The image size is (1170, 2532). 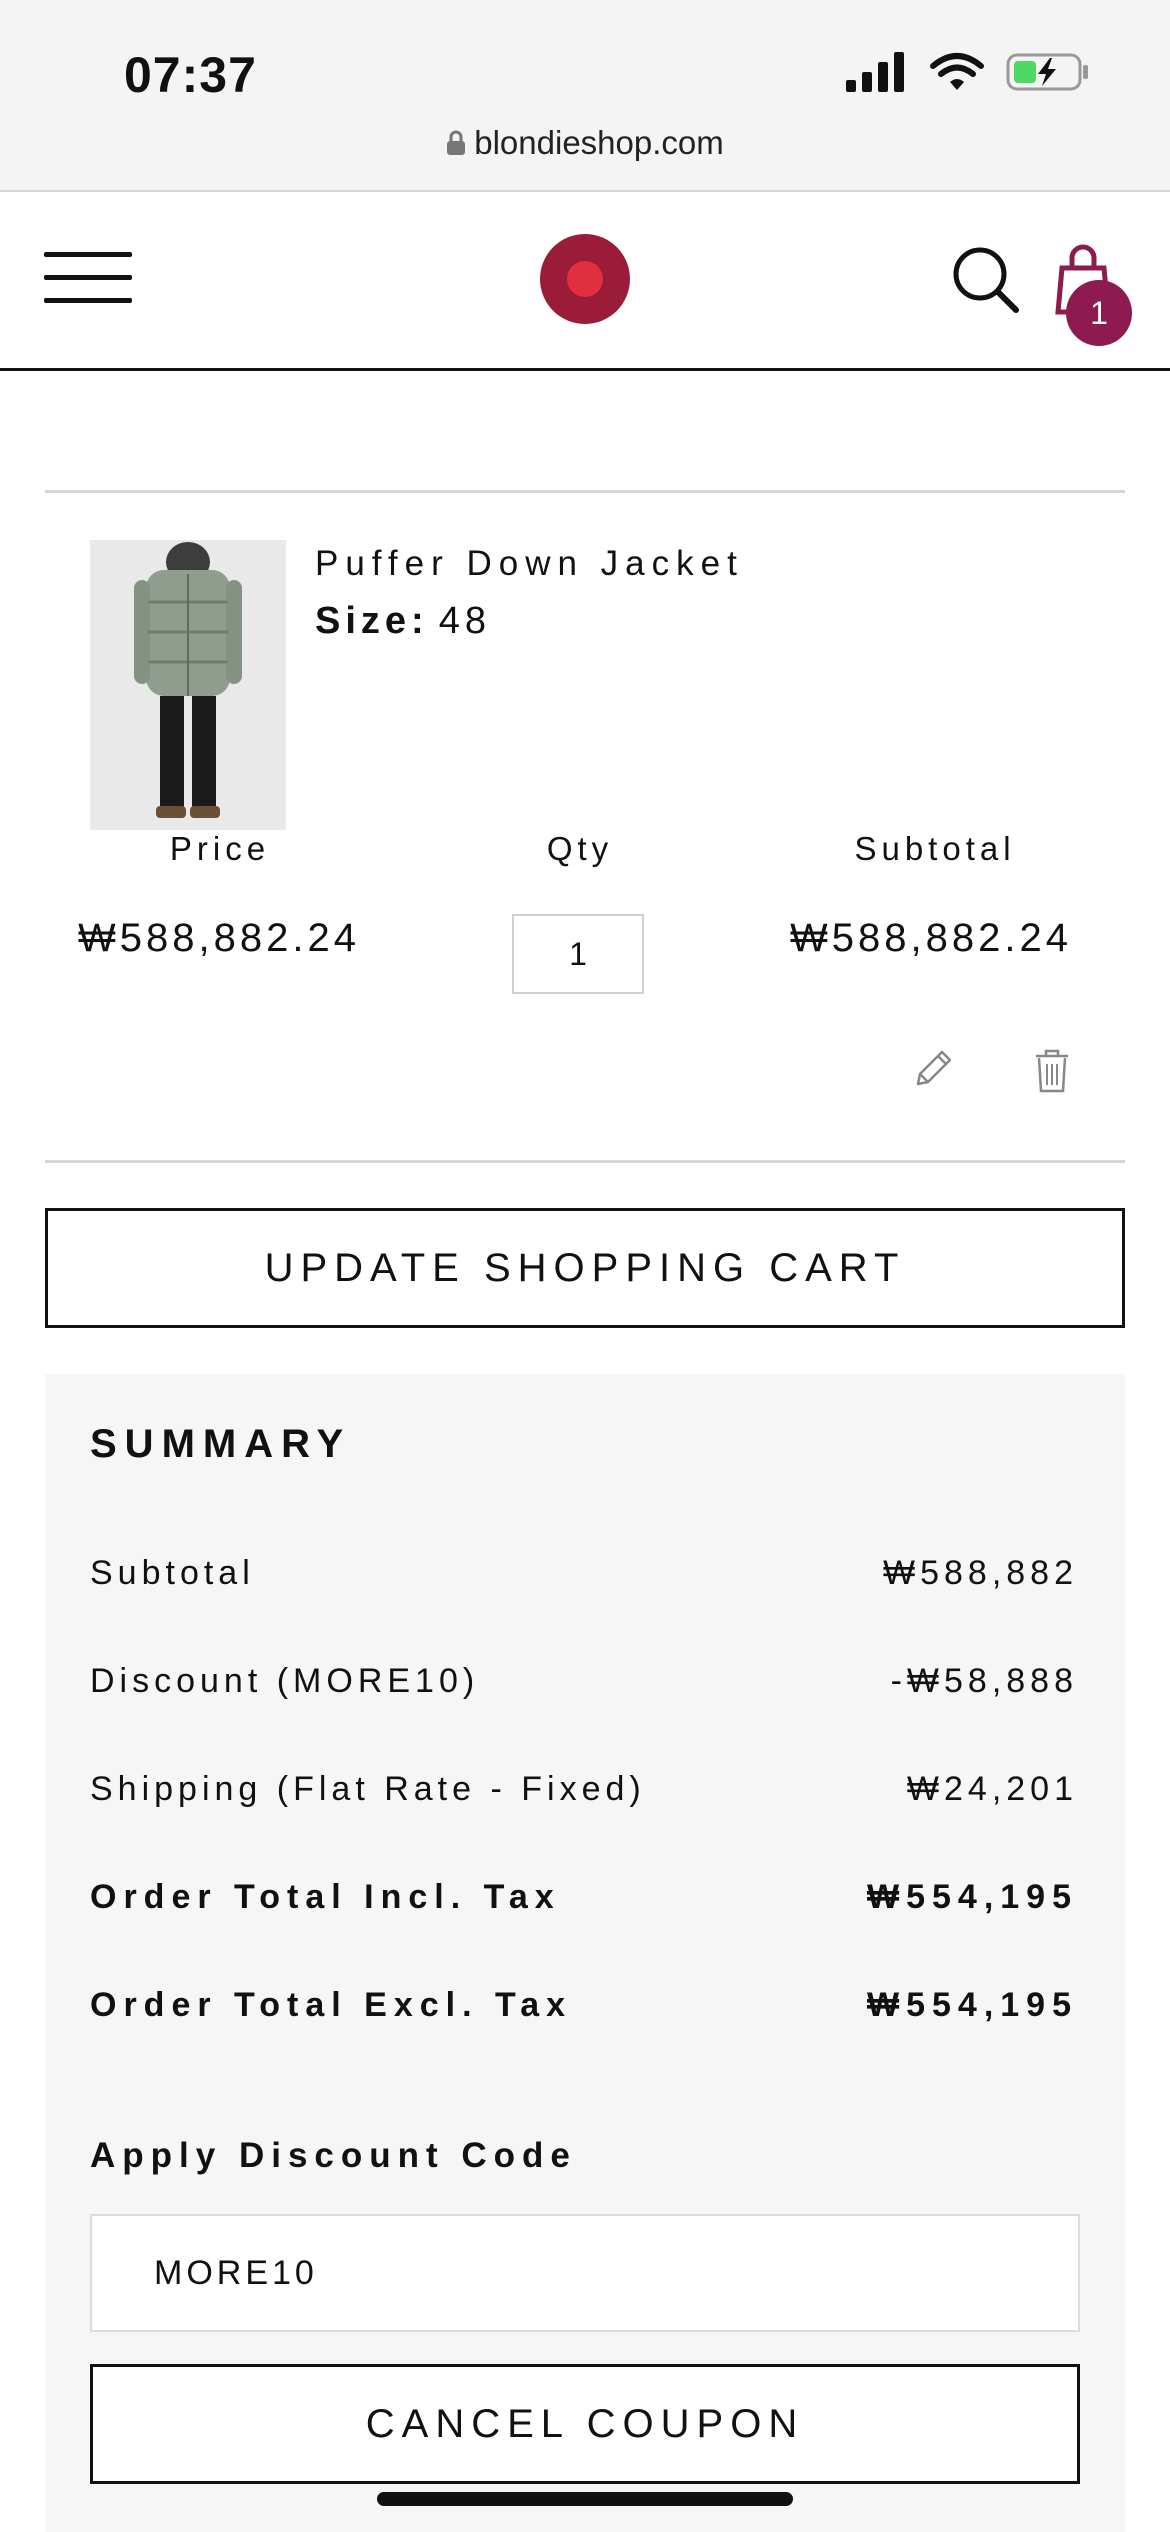 What do you see at coordinates (331, 2005) in the screenshot?
I see `row-label: Order Total Excl. Tax` at bounding box center [331, 2005].